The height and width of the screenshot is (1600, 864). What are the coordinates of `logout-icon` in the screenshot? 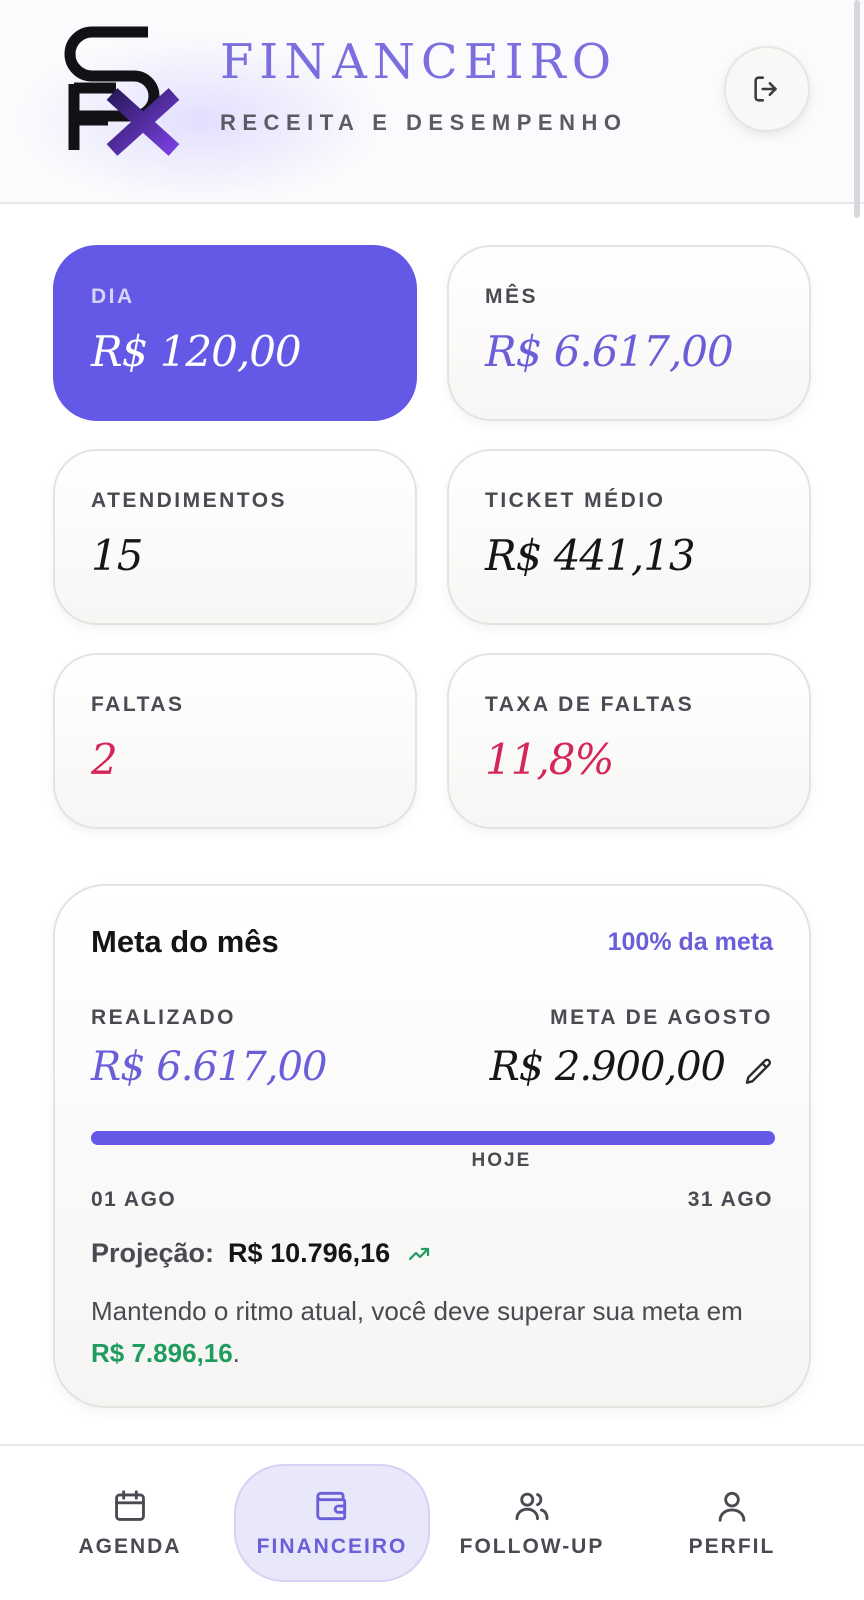 It's located at (765, 89).